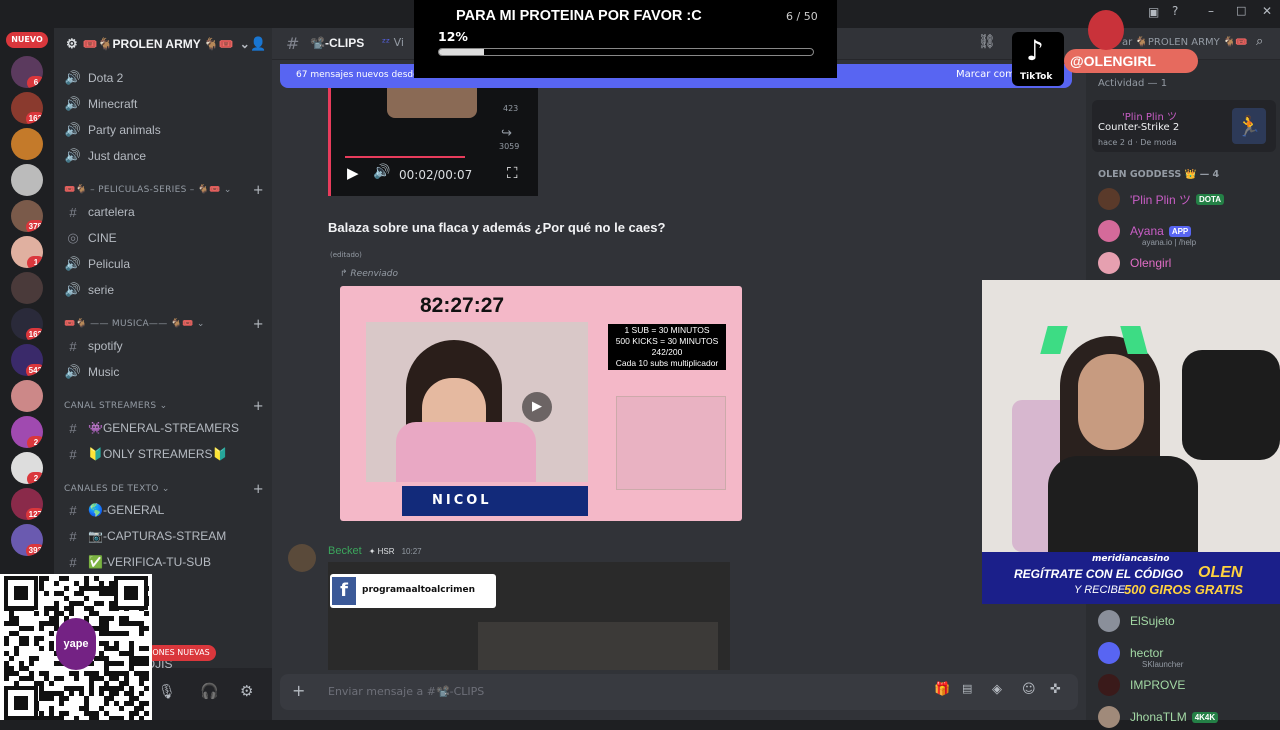 The image size is (1280, 730). What do you see at coordinates (381, 172) in the screenshot?
I see `volume-icon: 🔊` at bounding box center [381, 172].